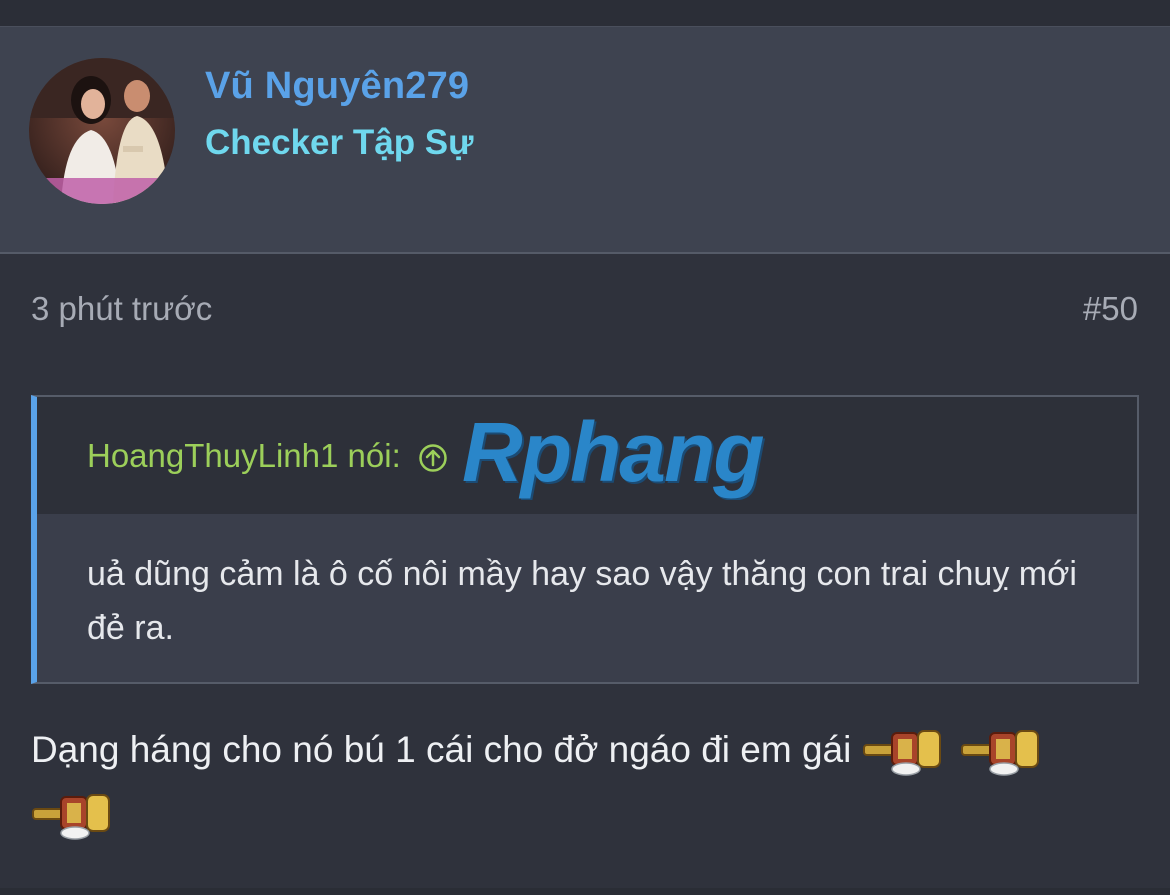 The image size is (1170, 895). I want to click on top-strip, so click(585, 13).